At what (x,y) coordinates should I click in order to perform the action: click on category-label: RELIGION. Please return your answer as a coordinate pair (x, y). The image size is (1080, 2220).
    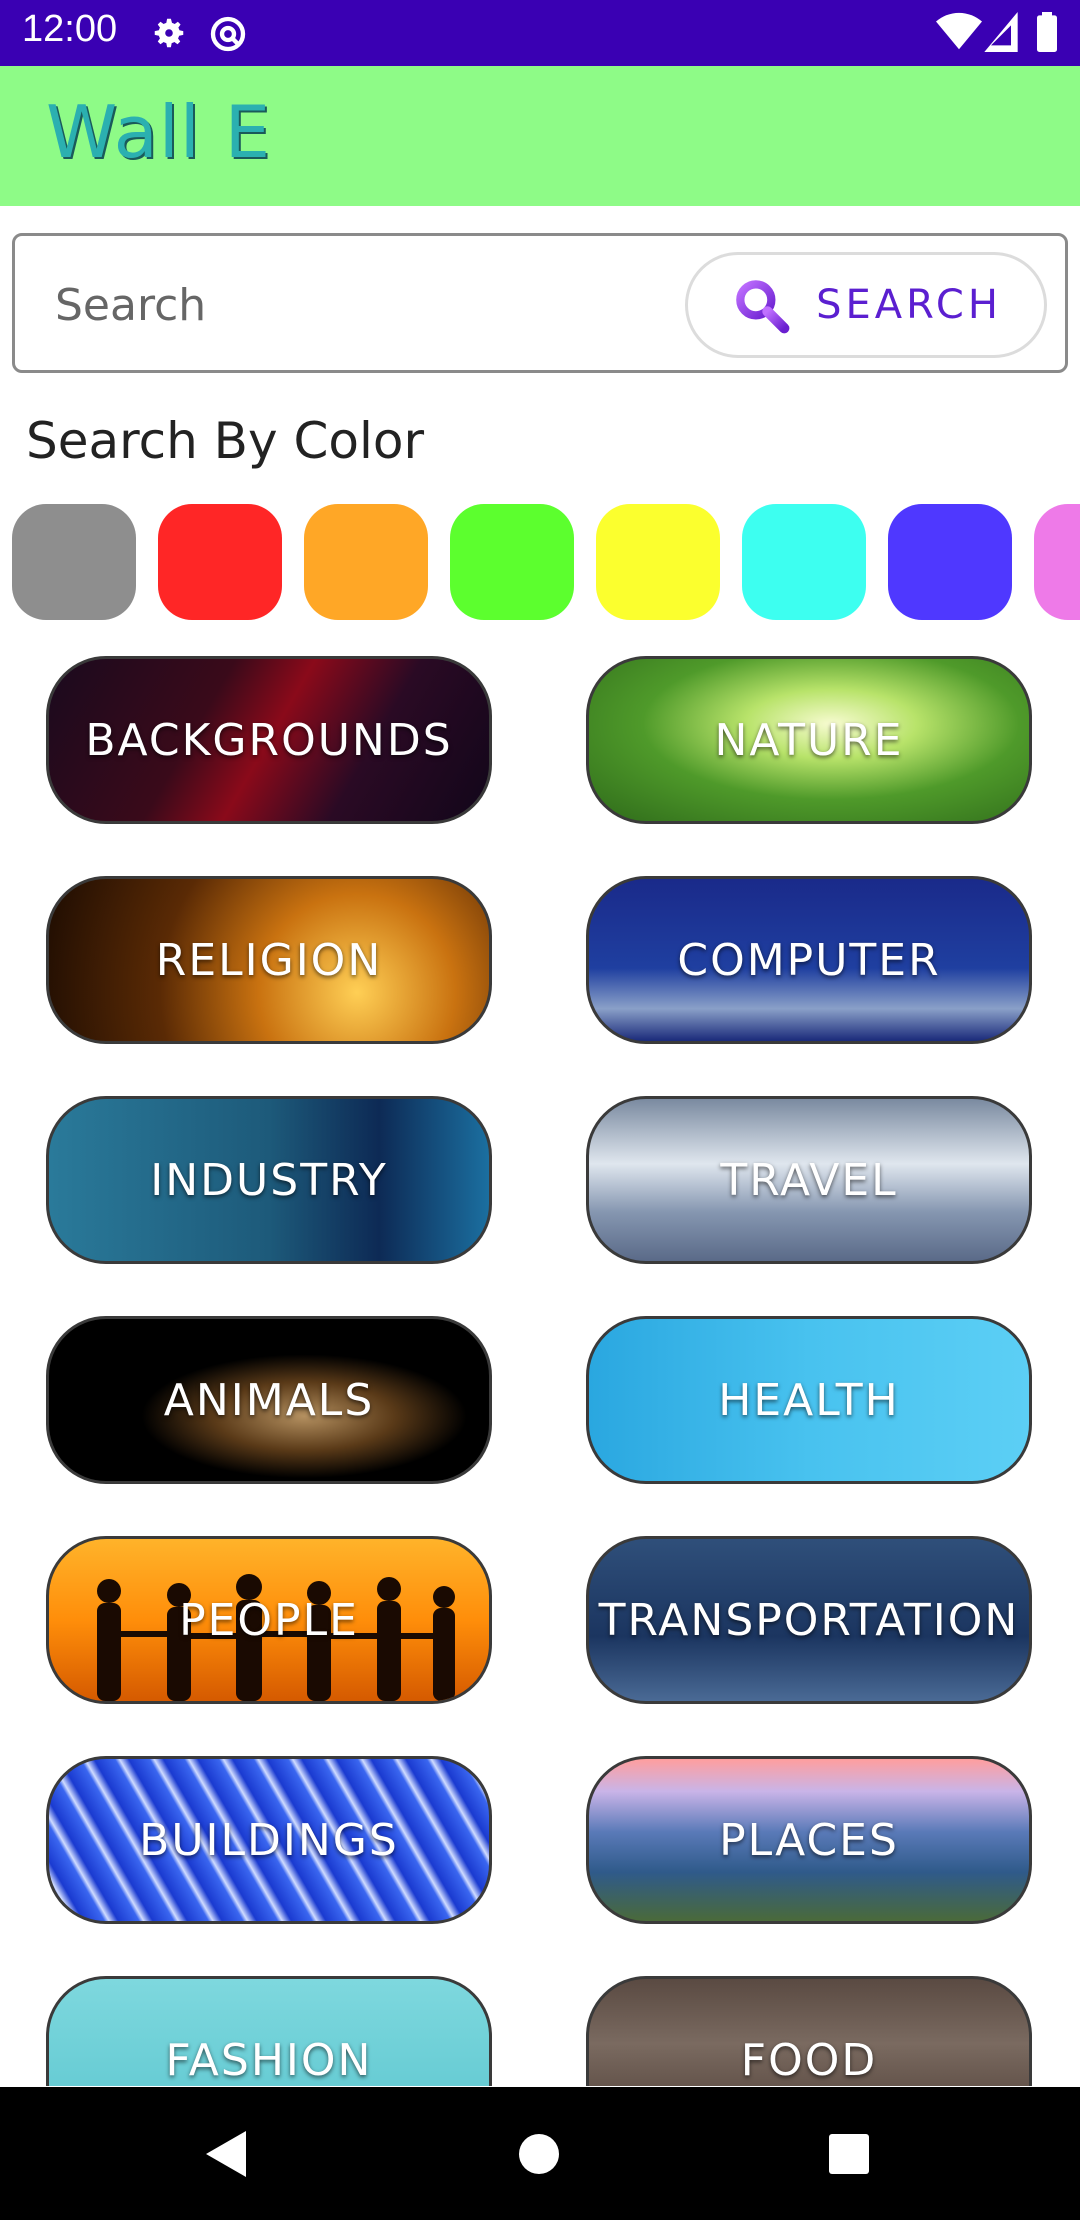
    Looking at the image, I should click on (269, 960).